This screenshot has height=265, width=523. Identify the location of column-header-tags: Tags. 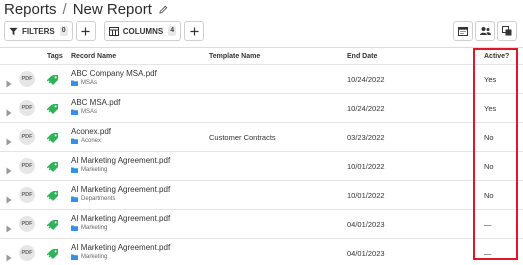
(55, 56).